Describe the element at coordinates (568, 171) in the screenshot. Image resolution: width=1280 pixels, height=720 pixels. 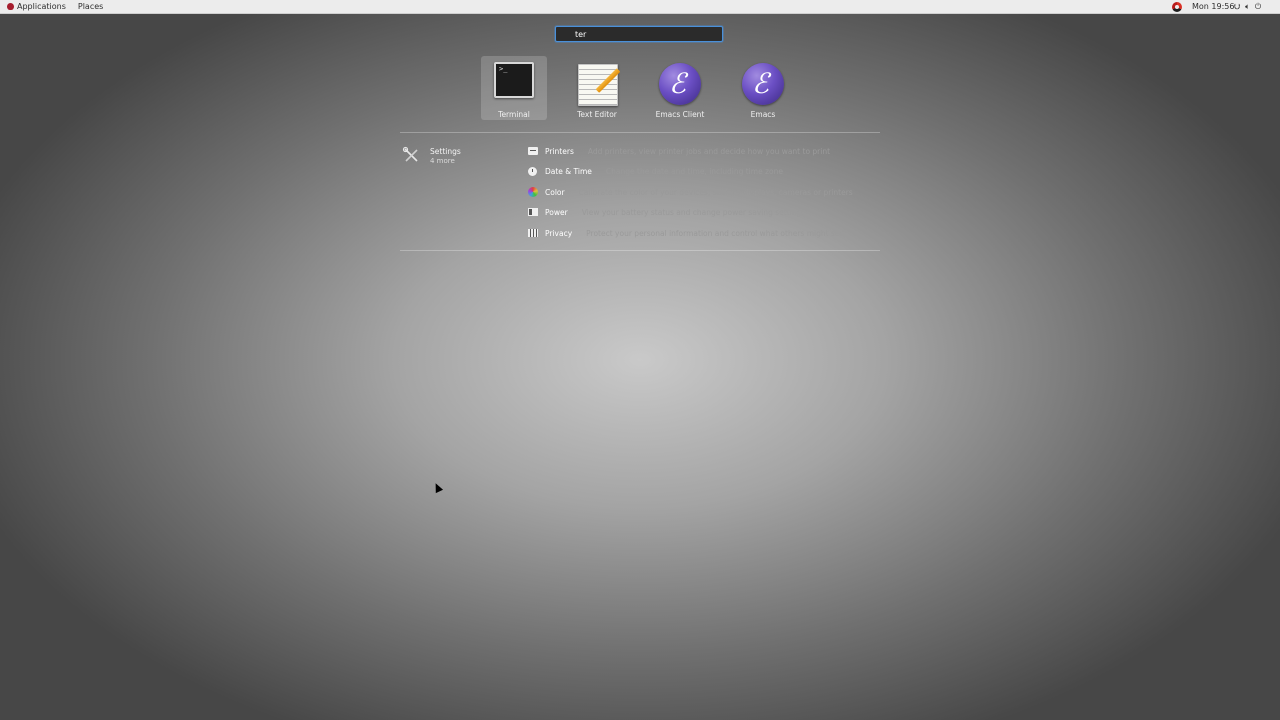
I see `result-title: Date & Time` at that location.